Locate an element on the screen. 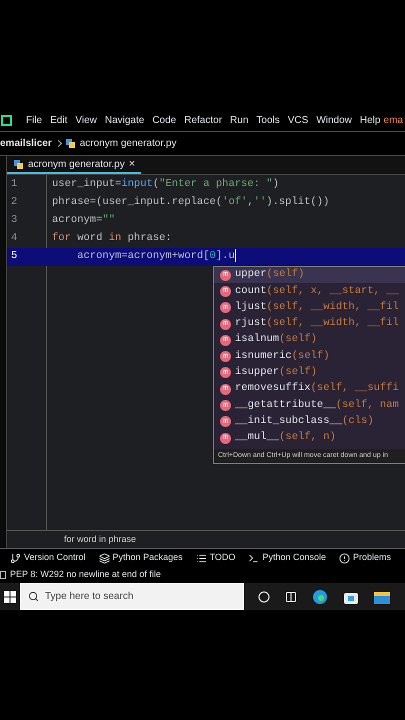 The width and height of the screenshot is (405, 720). code-token: acronym= is located at coordinates (77, 220).